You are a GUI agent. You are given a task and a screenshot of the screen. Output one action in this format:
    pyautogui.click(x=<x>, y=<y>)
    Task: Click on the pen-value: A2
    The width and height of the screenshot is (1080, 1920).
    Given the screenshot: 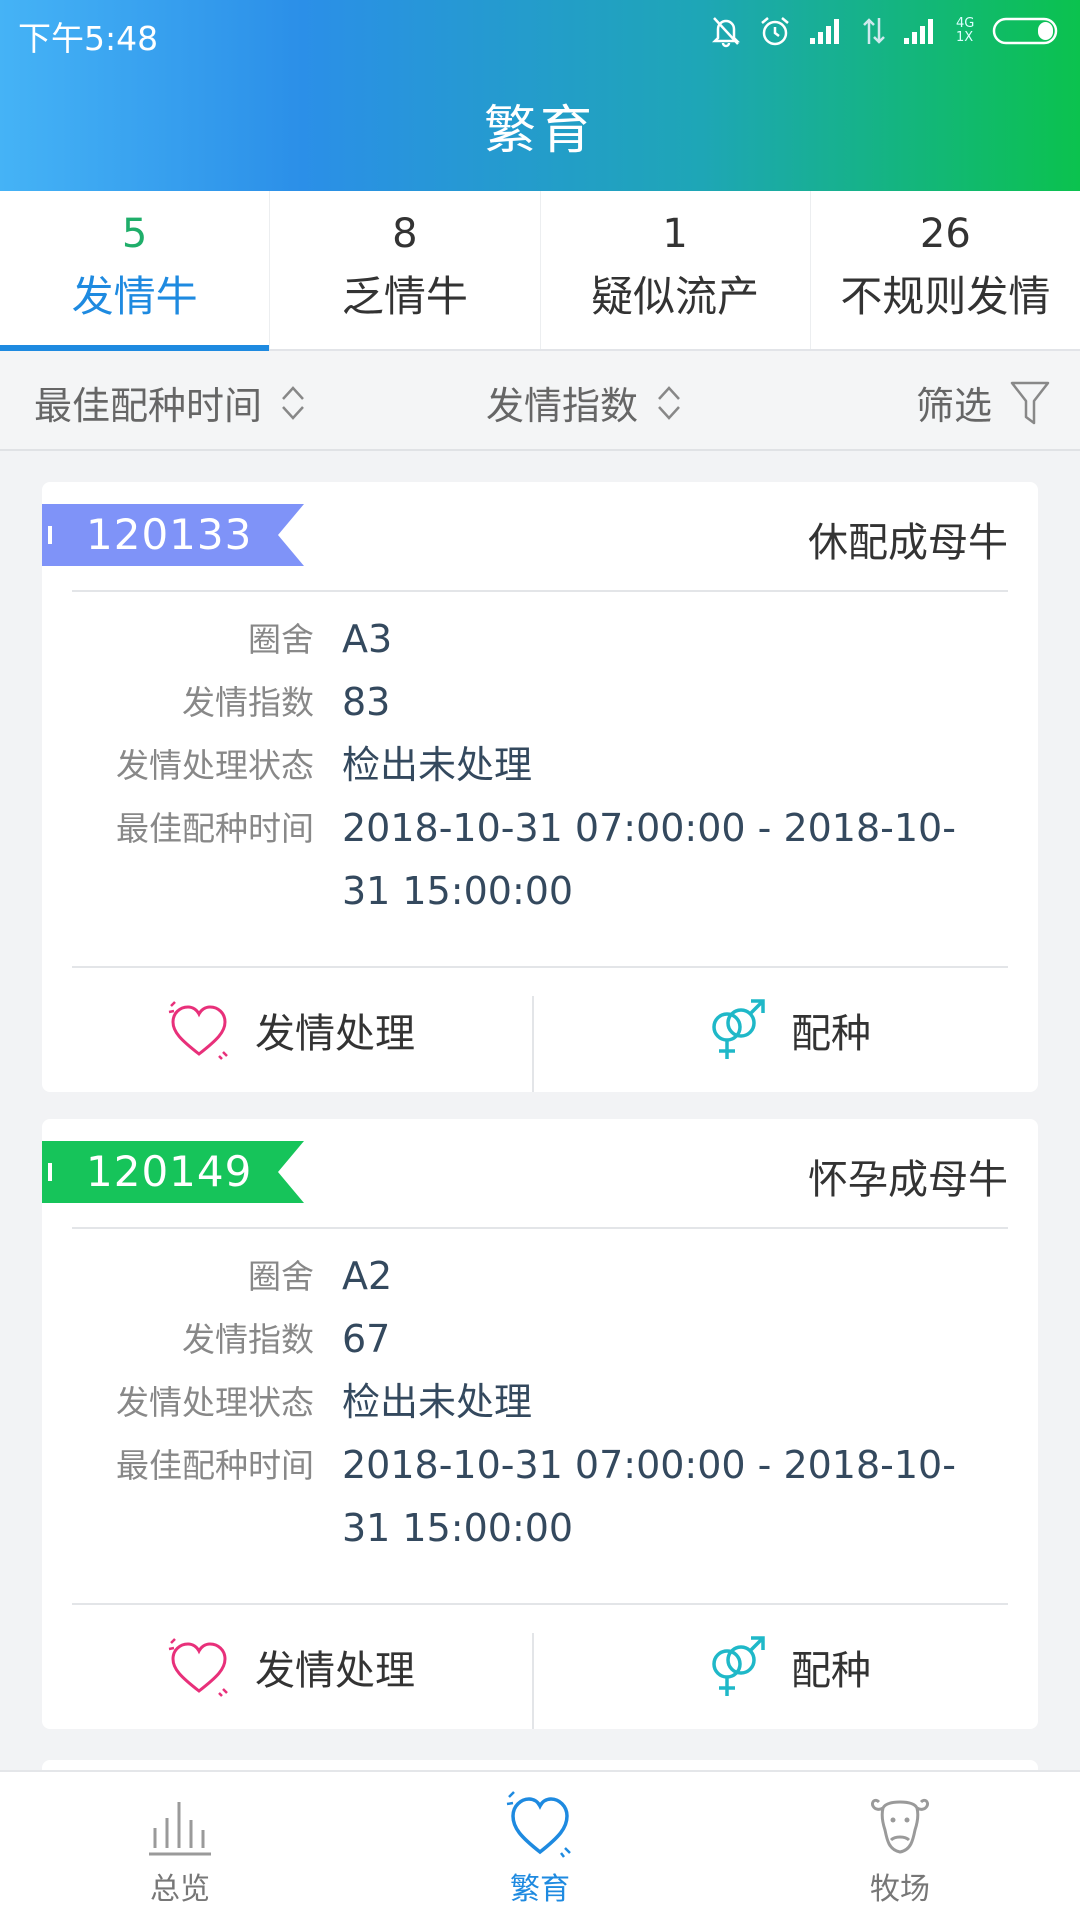 What is the action you would take?
    pyautogui.click(x=367, y=1276)
    